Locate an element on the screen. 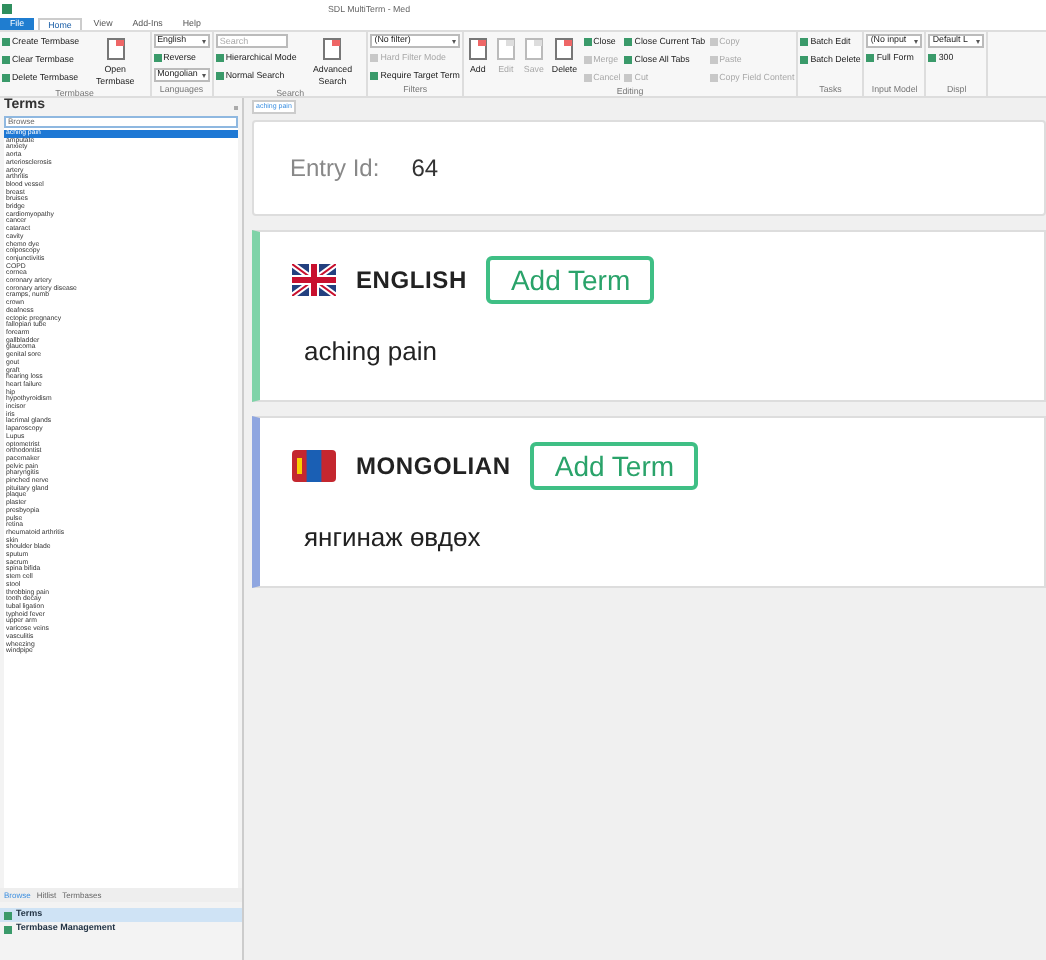 This screenshot has width=1046, height=960. term-text: янгинаж өвдөх is located at coordinates (392, 538).